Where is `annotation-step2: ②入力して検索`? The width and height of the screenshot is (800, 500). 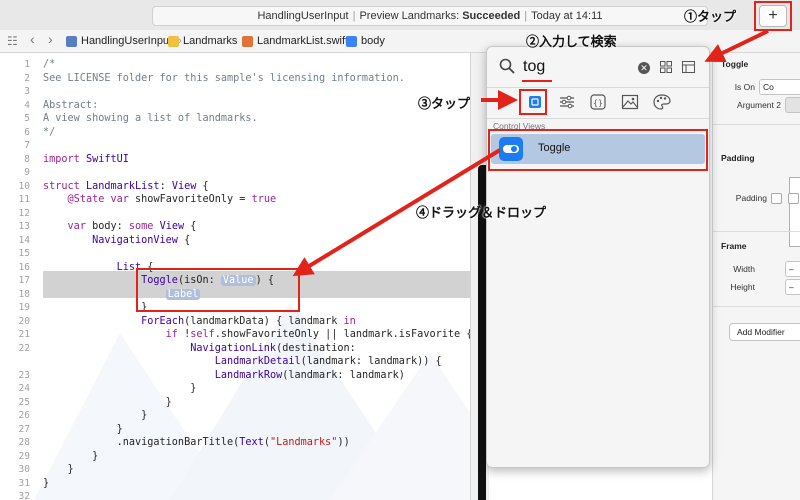 annotation-step2: ②入力して検索 is located at coordinates (571, 41).